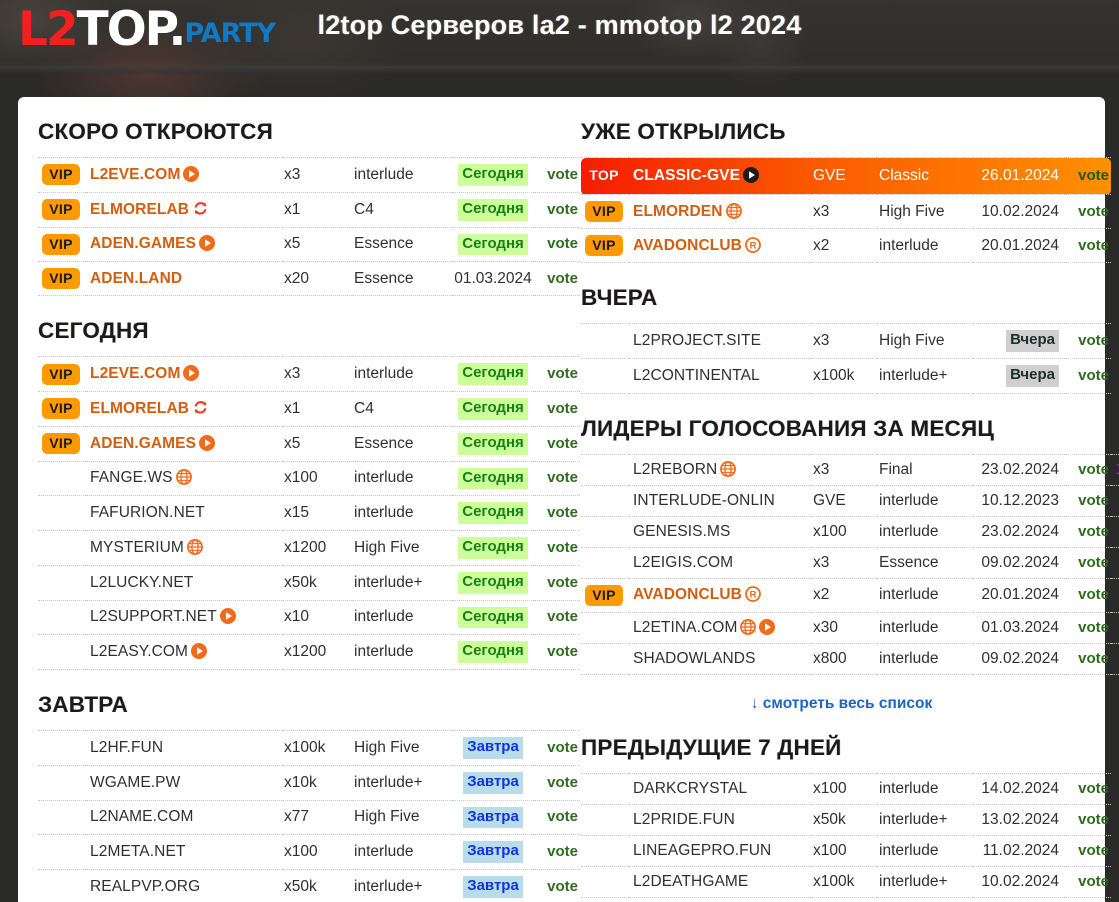  I want to click on server-name-cell: L2SUPPORT.NET, so click(184, 617).